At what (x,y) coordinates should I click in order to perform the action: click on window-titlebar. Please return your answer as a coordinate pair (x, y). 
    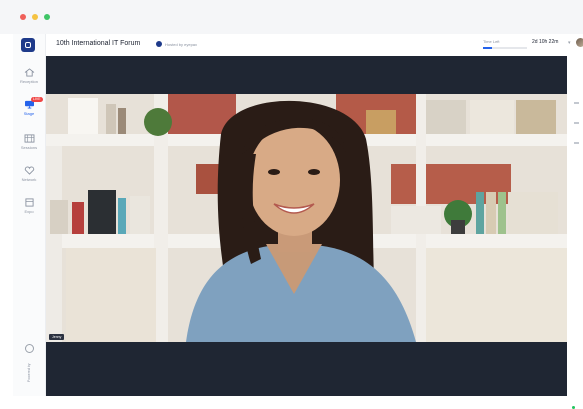
    Looking at the image, I should click on (291, 17).